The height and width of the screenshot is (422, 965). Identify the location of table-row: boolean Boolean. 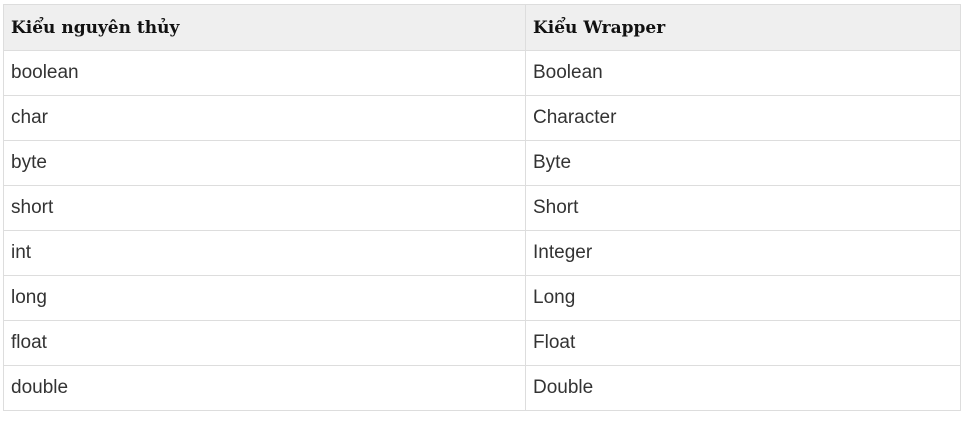
(482, 73).